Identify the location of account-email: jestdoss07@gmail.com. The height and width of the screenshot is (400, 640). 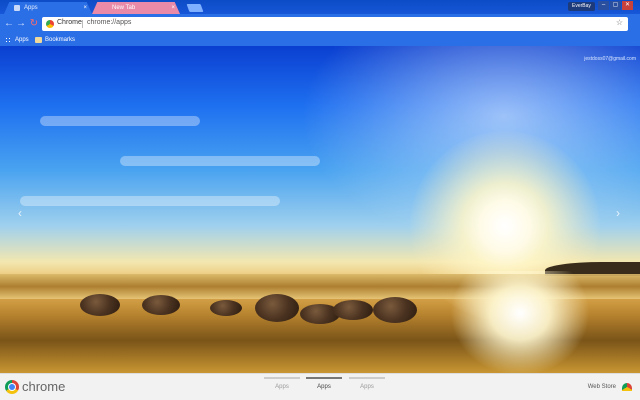
(610, 59).